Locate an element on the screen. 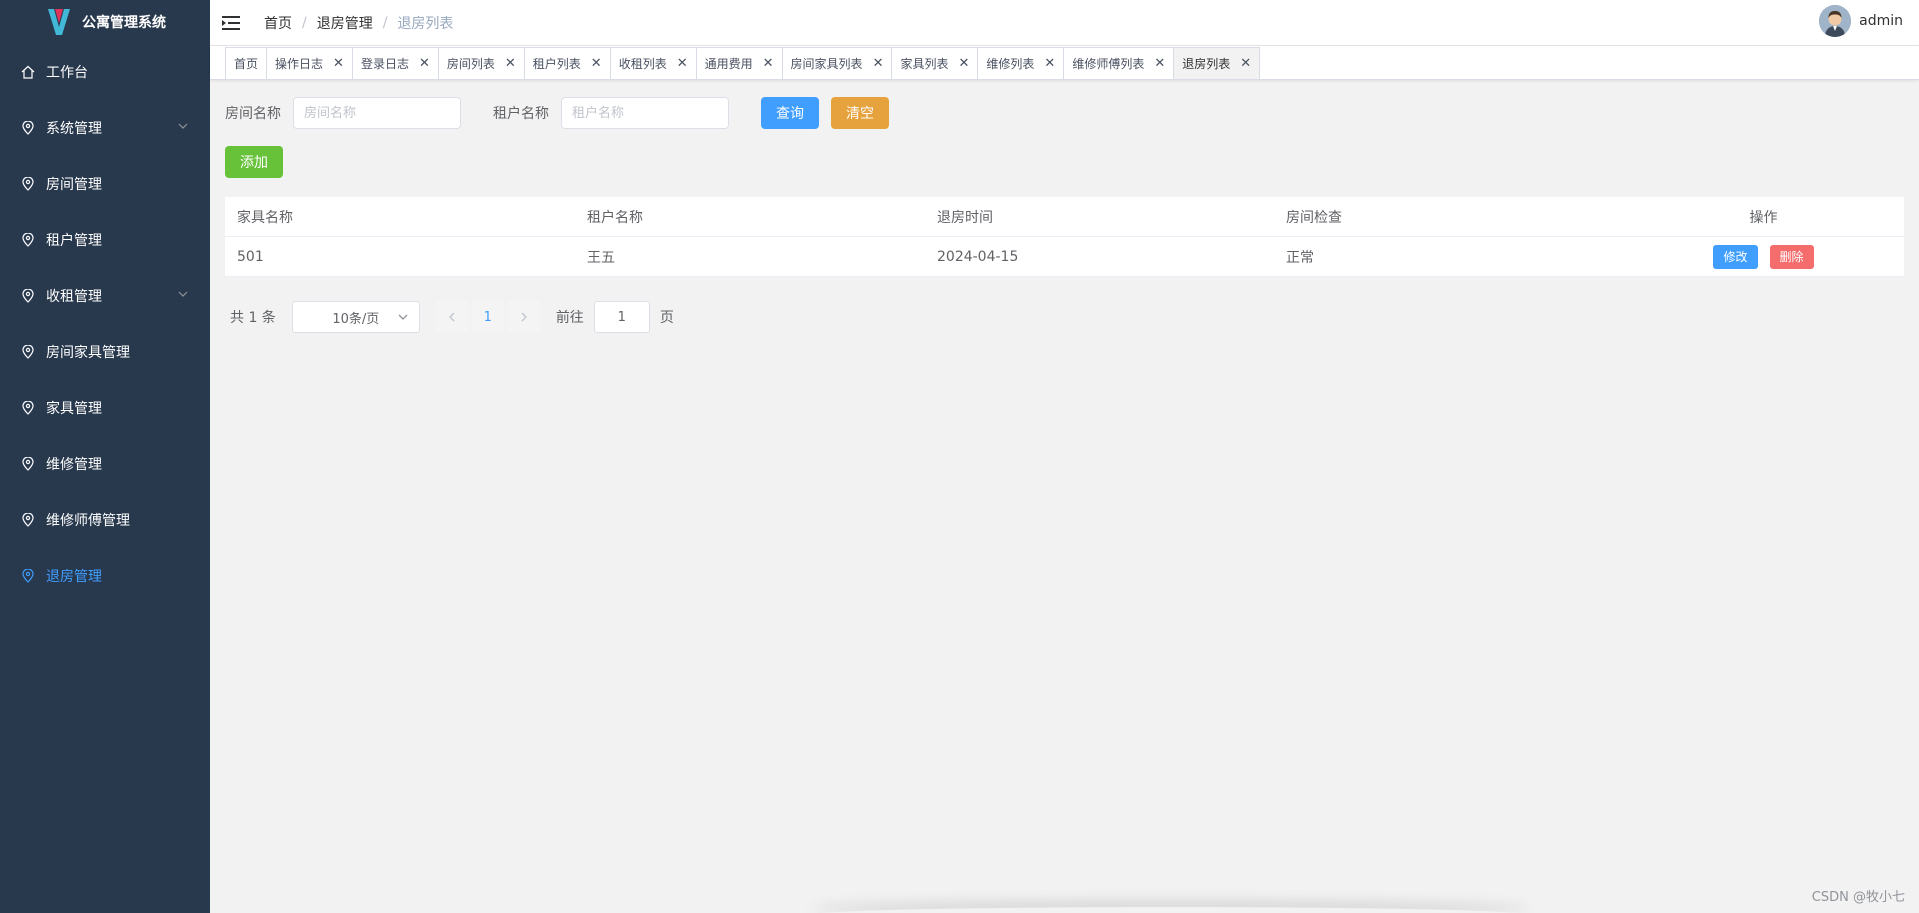 This screenshot has width=1919, height=913. column-header: 家具名称 is located at coordinates (265, 217).